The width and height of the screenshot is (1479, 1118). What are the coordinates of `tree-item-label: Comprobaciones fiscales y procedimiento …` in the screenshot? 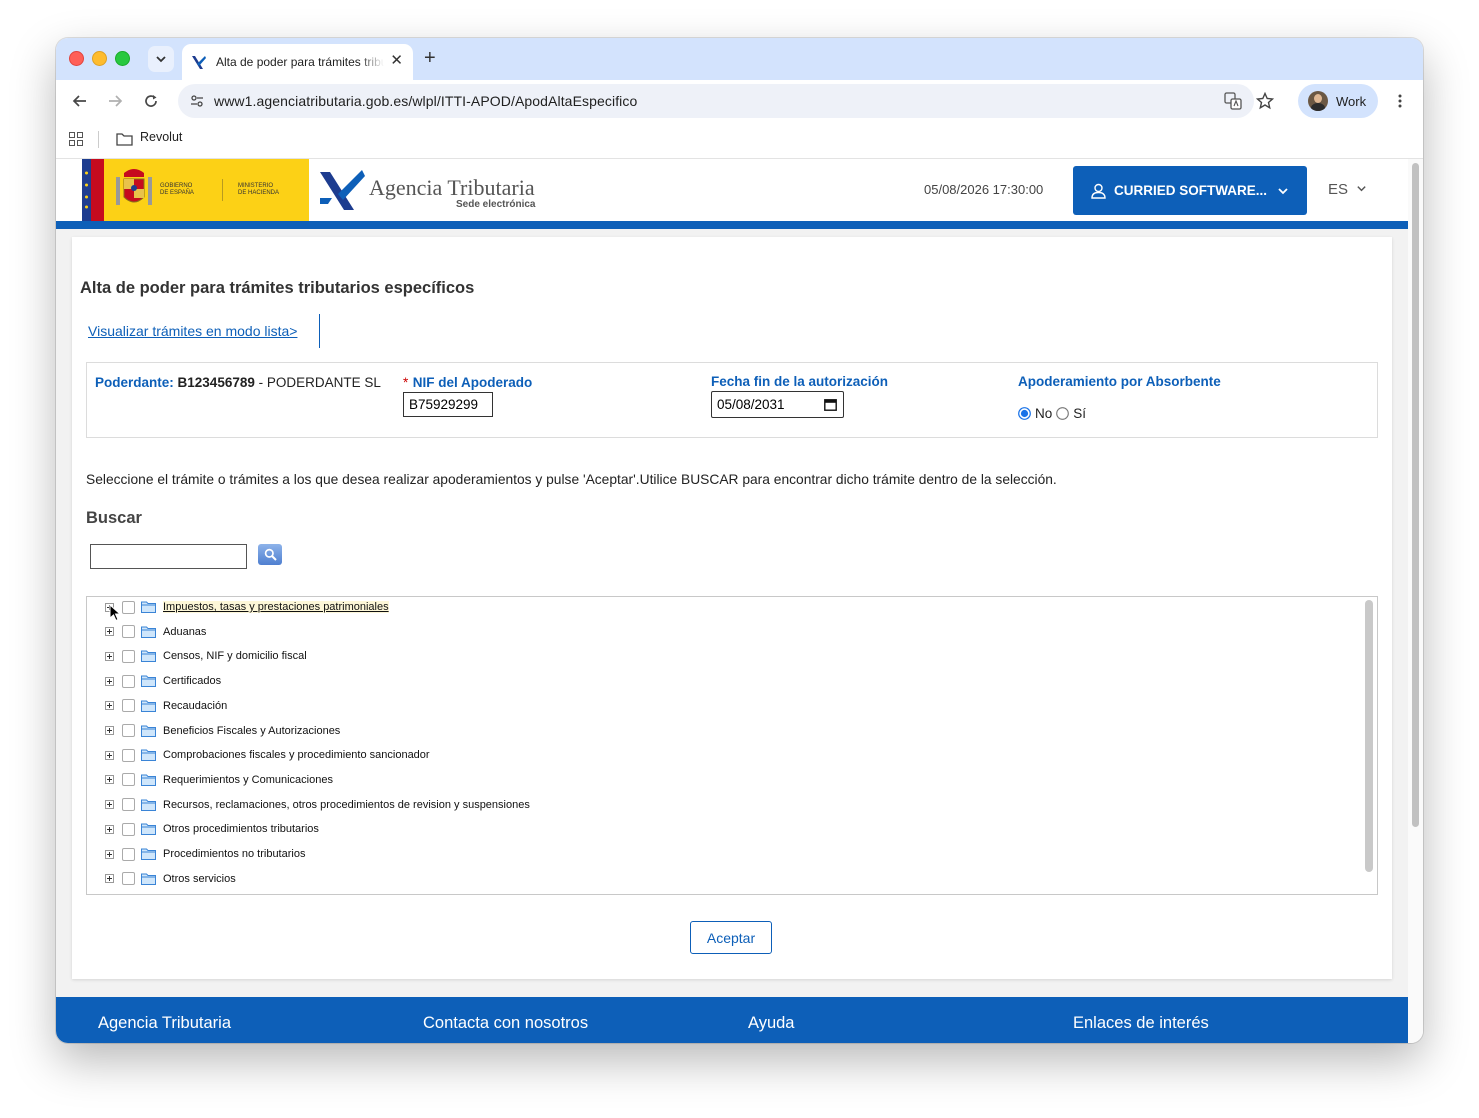 It's located at (296, 755).